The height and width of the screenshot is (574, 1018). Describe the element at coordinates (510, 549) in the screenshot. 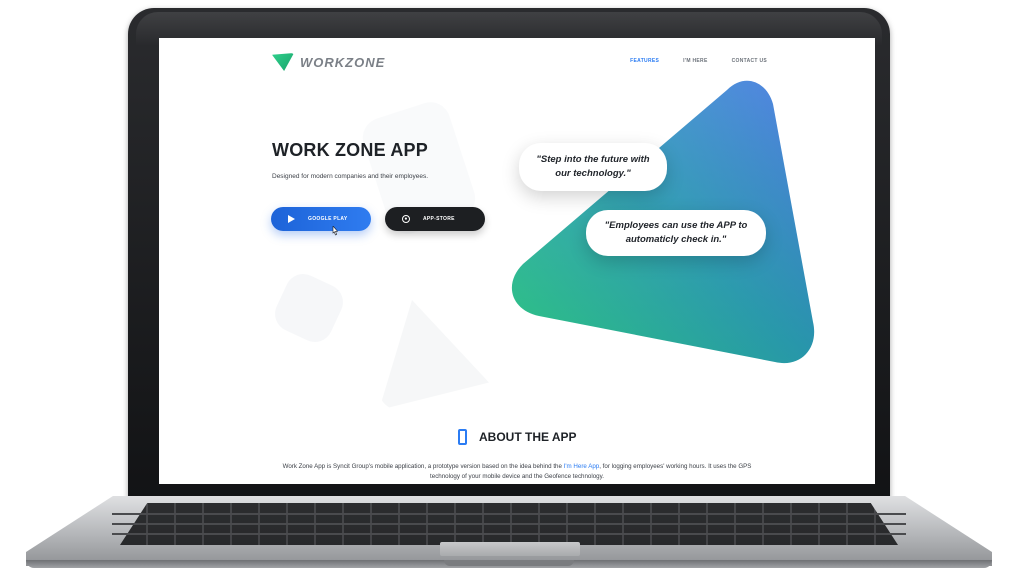

I see `laptop-trackpad` at that location.